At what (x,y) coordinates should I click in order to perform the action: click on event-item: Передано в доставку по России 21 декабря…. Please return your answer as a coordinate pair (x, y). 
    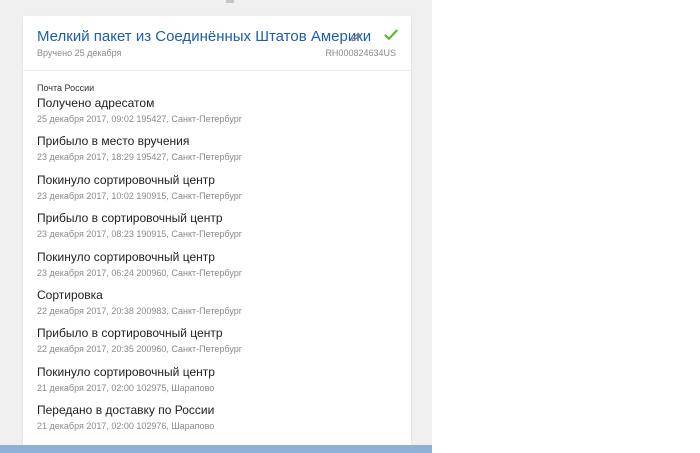
    Looking at the image, I should click on (217, 422).